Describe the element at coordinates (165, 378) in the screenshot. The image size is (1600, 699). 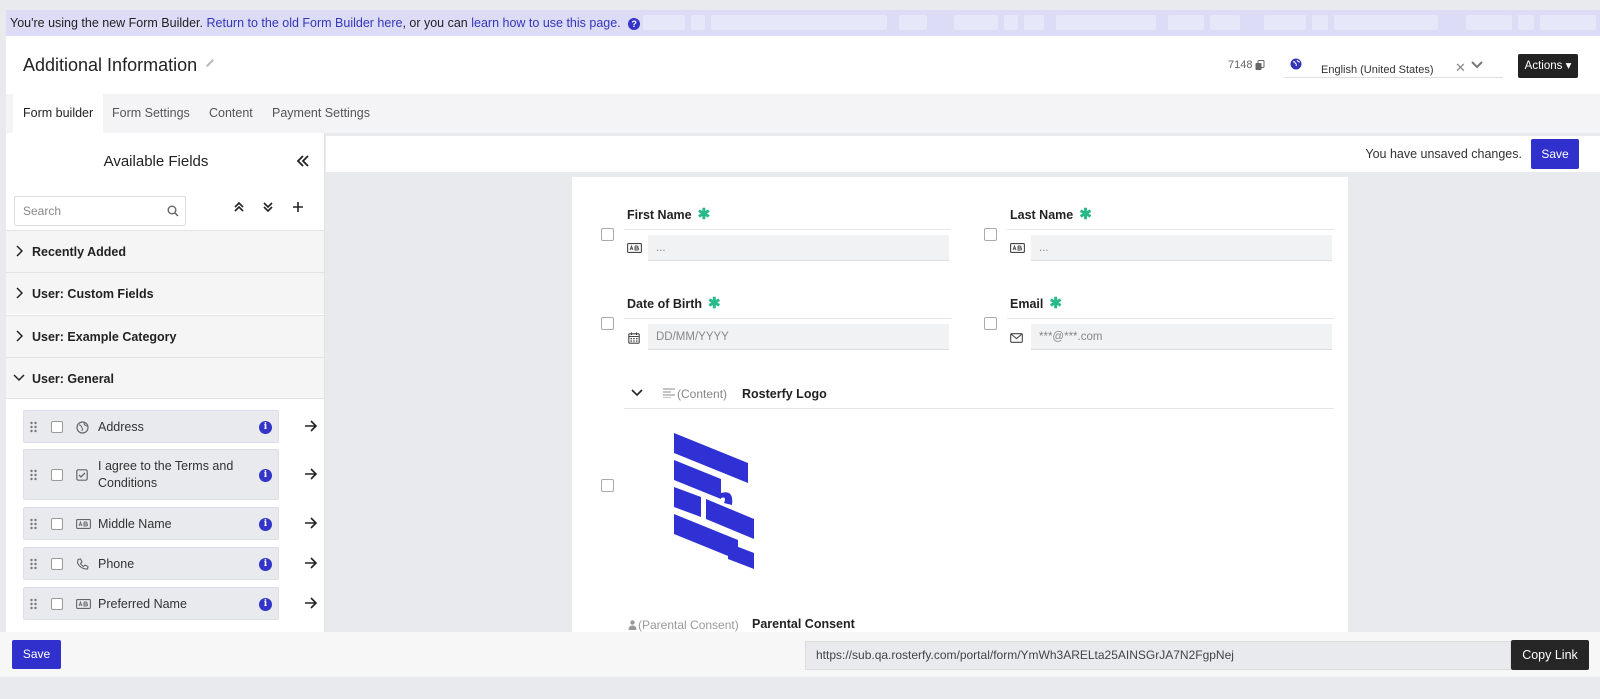
I see `category-general: User: General` at that location.